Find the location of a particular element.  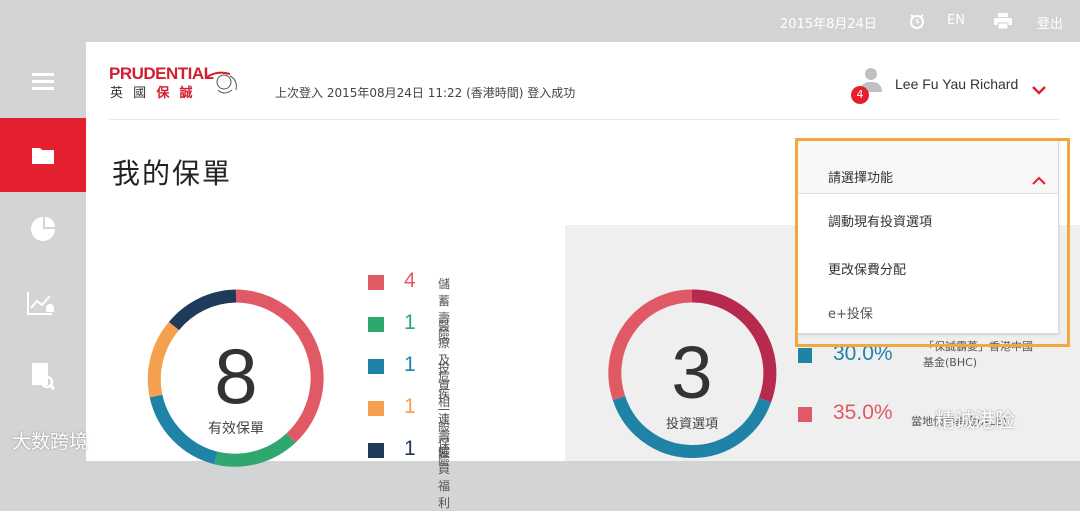

printer-icon is located at coordinates (1003, 23).